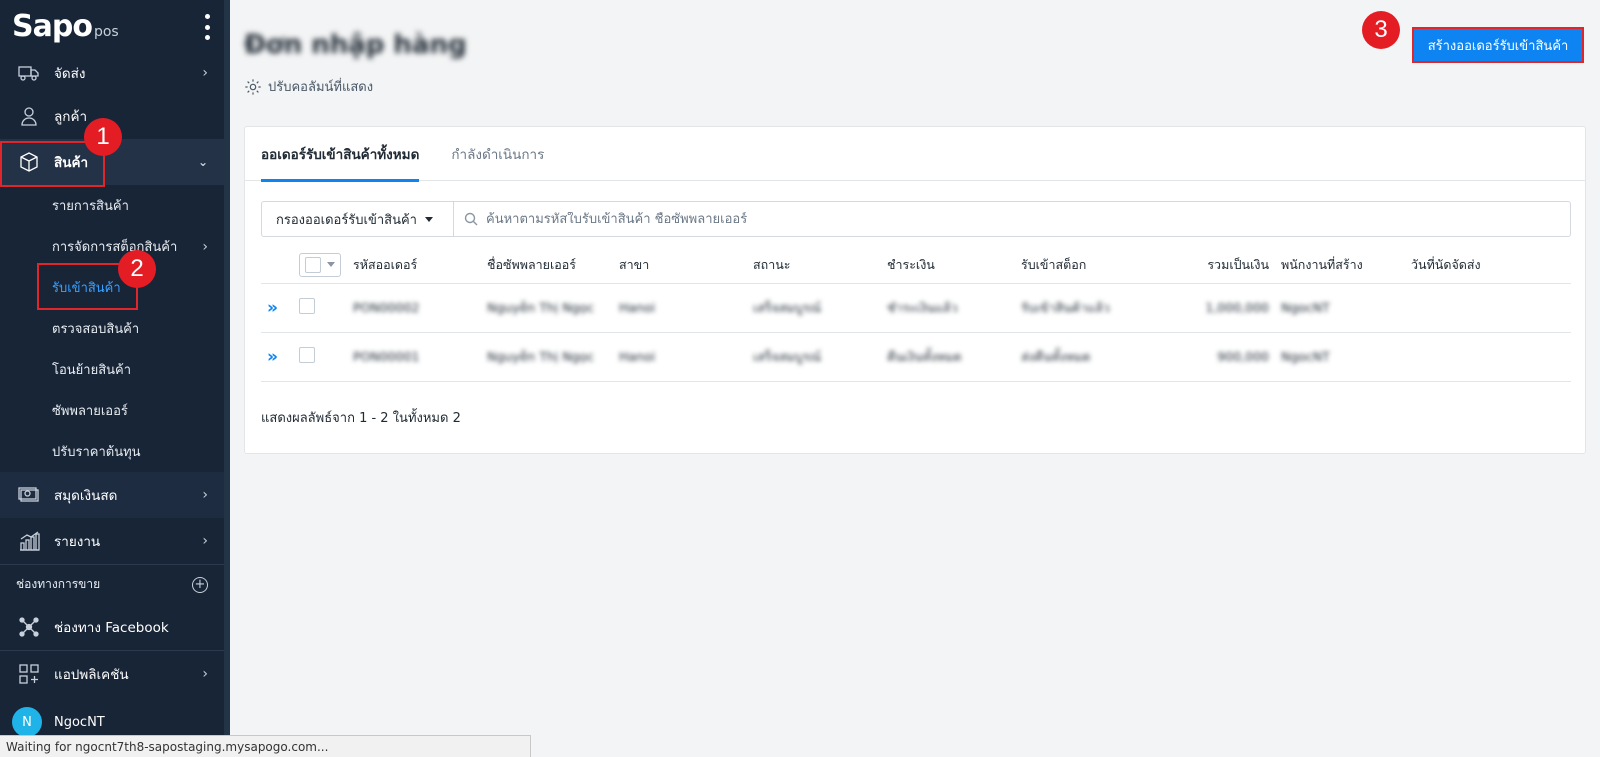 The width and height of the screenshot is (1600, 757). I want to click on step-badge-3: 3, so click(1381, 30).